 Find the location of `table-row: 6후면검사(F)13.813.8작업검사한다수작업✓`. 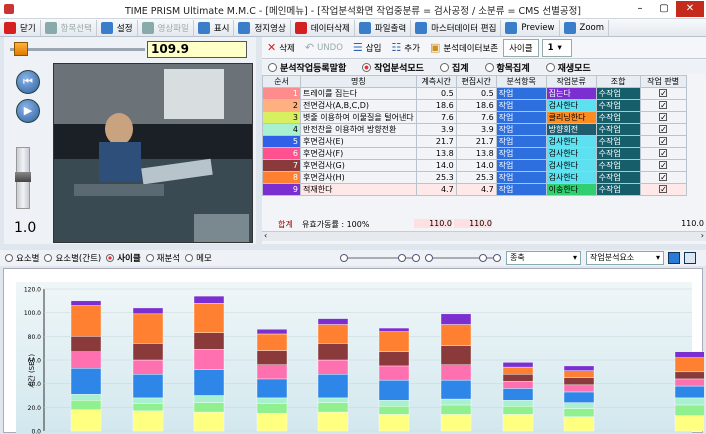

table-row: 6후면검사(F)13.813.8작업검사한다수작업✓ is located at coordinates (475, 154).